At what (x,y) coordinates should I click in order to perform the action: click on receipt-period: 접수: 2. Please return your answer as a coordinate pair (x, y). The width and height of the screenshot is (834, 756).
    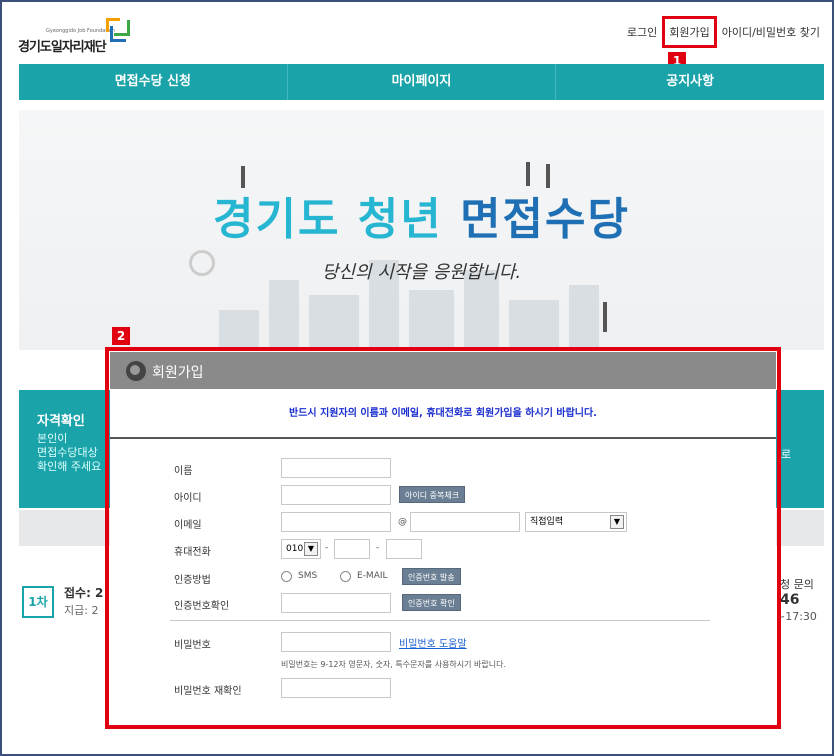
    Looking at the image, I should click on (84, 593).